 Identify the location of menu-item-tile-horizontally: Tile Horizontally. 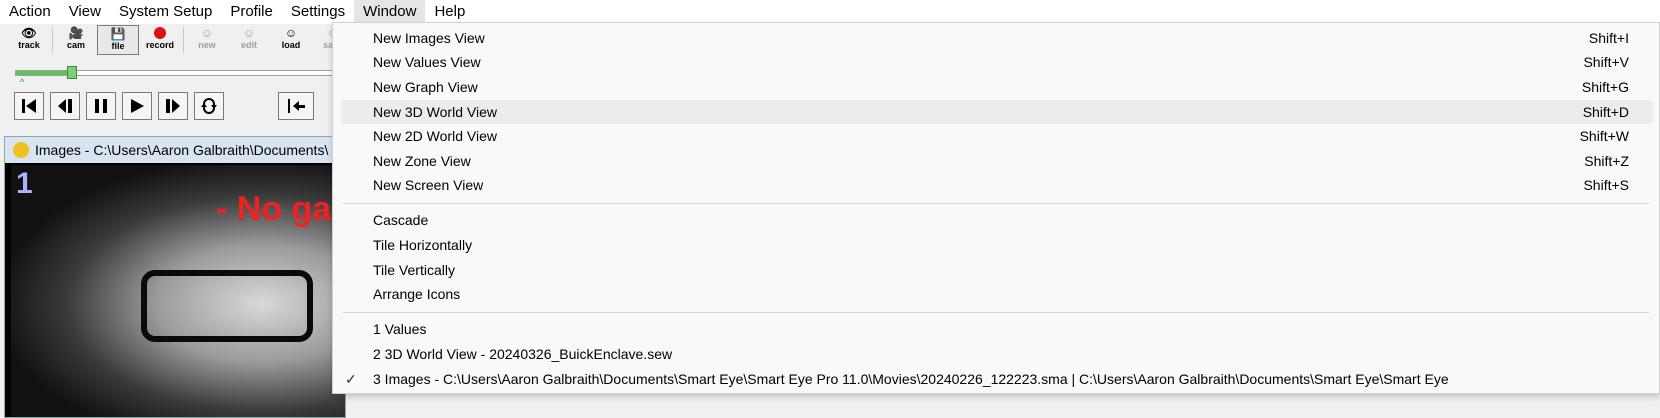
(997, 245).